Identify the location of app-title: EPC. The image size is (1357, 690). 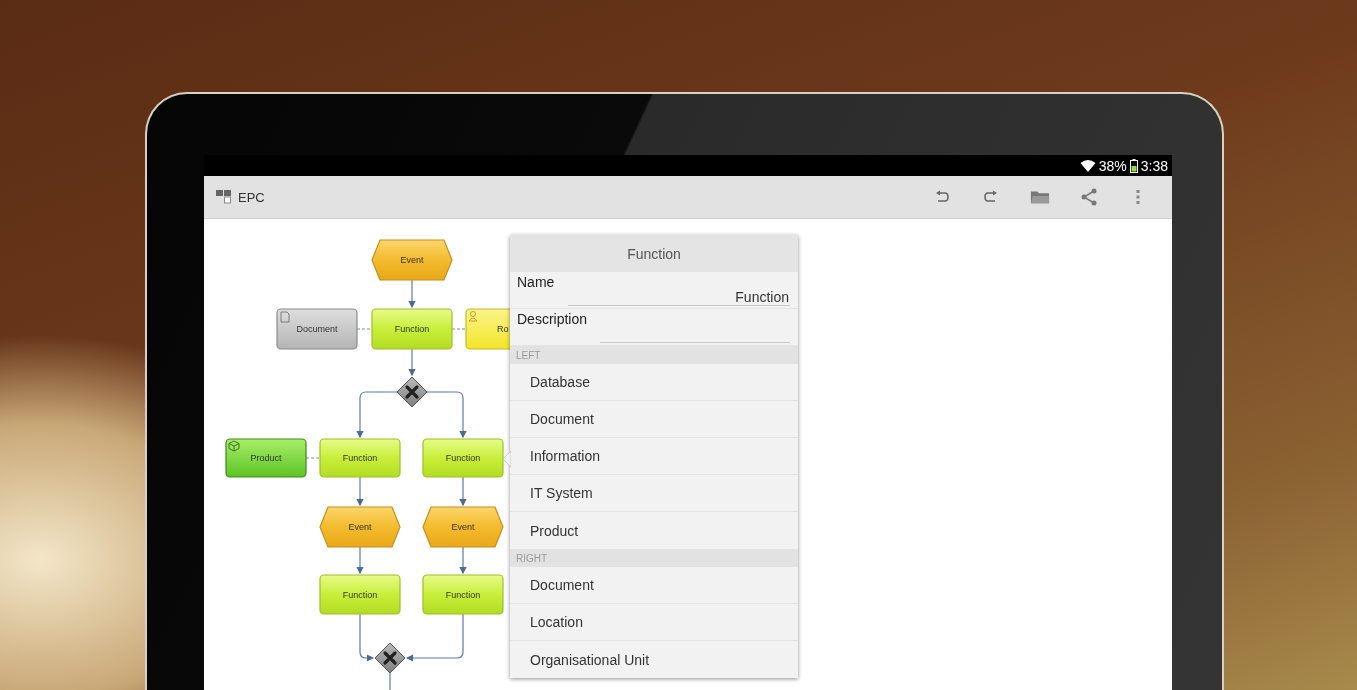
(251, 197).